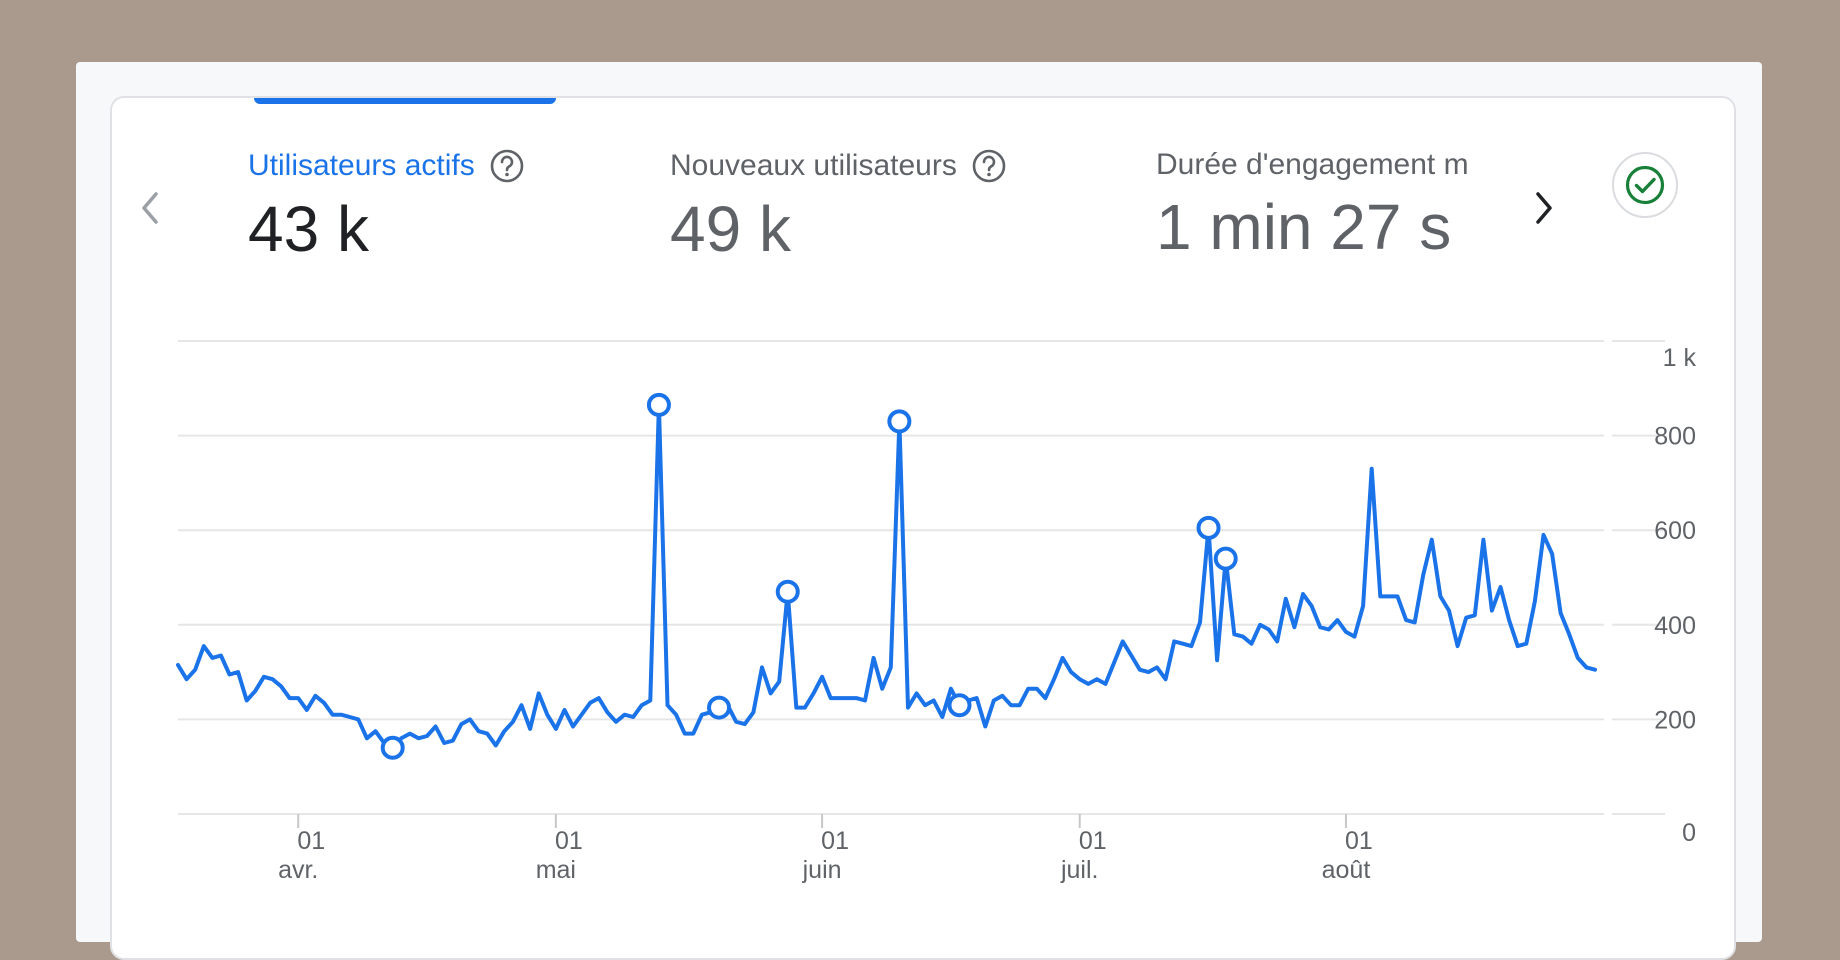  What do you see at coordinates (298, 870) in the screenshot?
I see `x-tick-month: avr.` at bounding box center [298, 870].